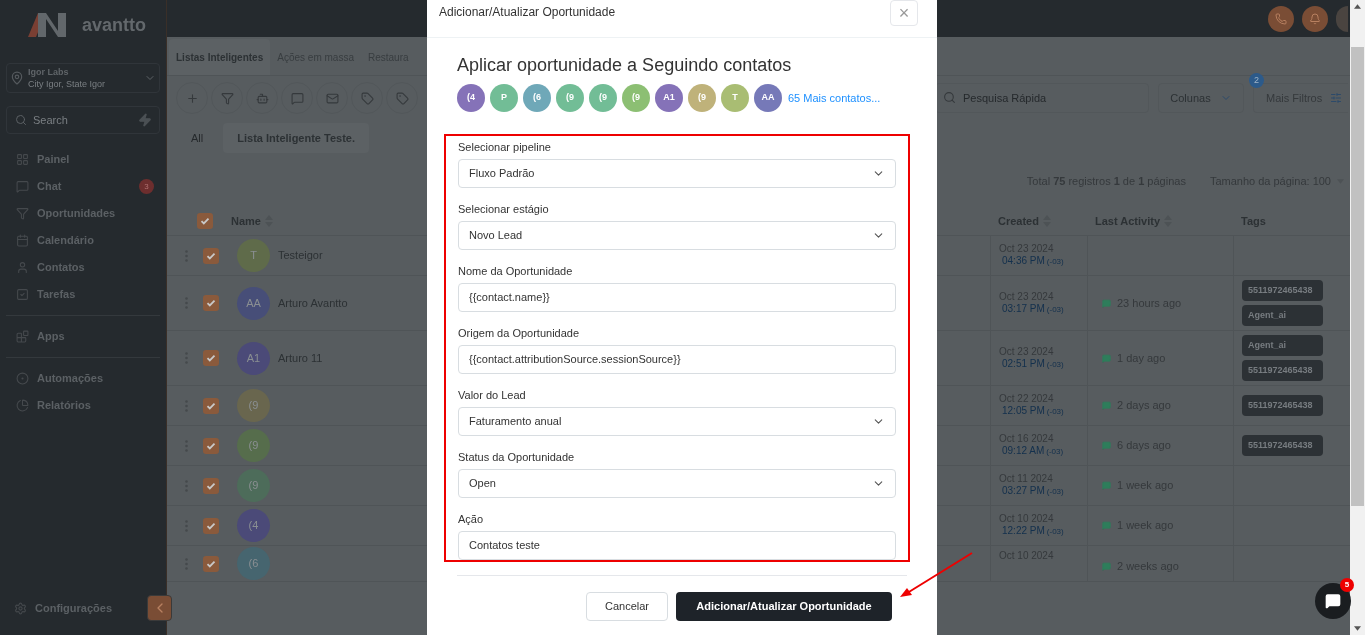 The height and width of the screenshot is (635, 1365). I want to click on scroll-up-icon, so click(1357, 6).